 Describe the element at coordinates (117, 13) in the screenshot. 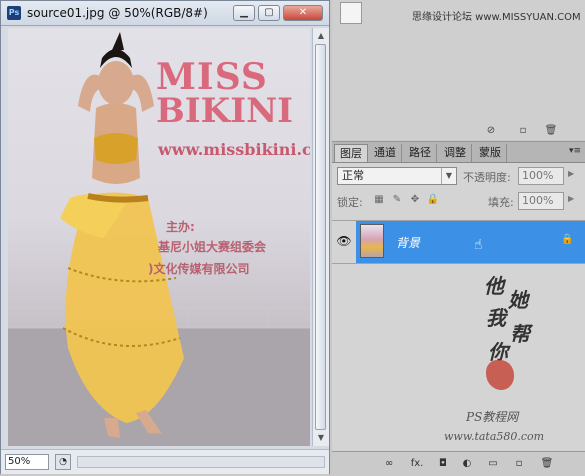

I see `document-title: source01.jpg @ 50%(RGB/8#)` at that location.